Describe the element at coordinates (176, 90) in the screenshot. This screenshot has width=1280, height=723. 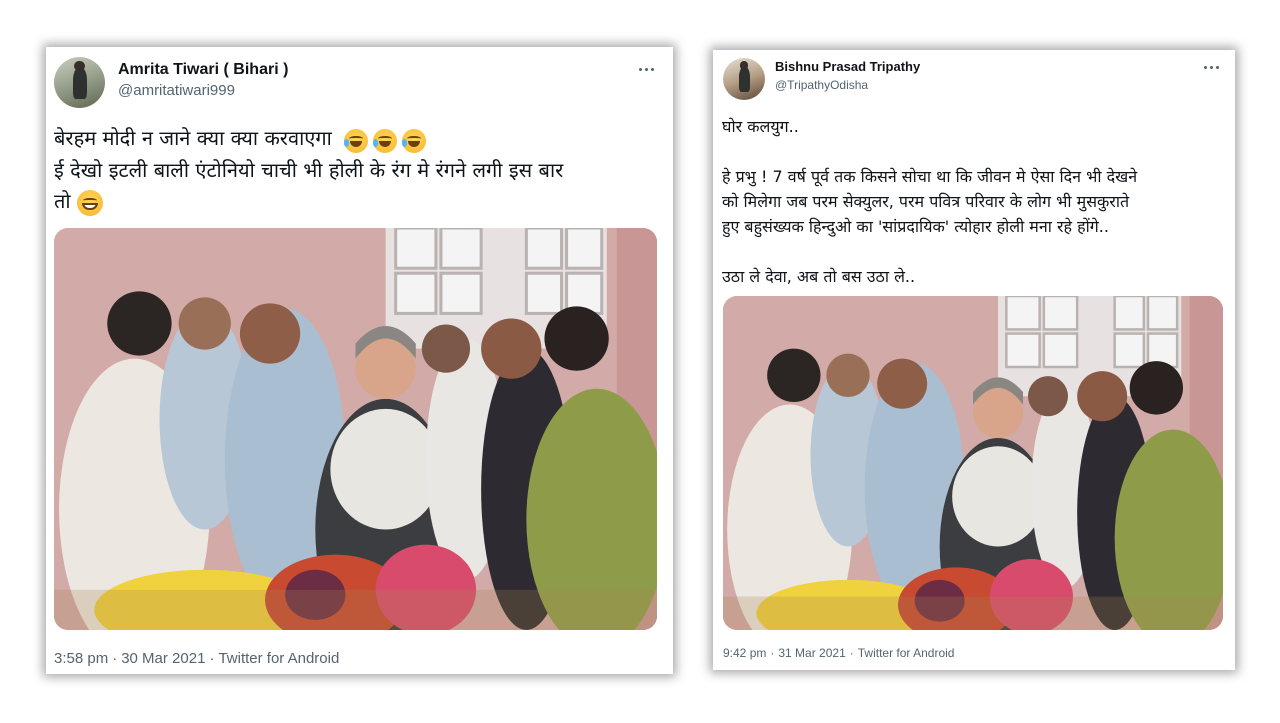
I see `author-handle: @amritatiwari999` at that location.